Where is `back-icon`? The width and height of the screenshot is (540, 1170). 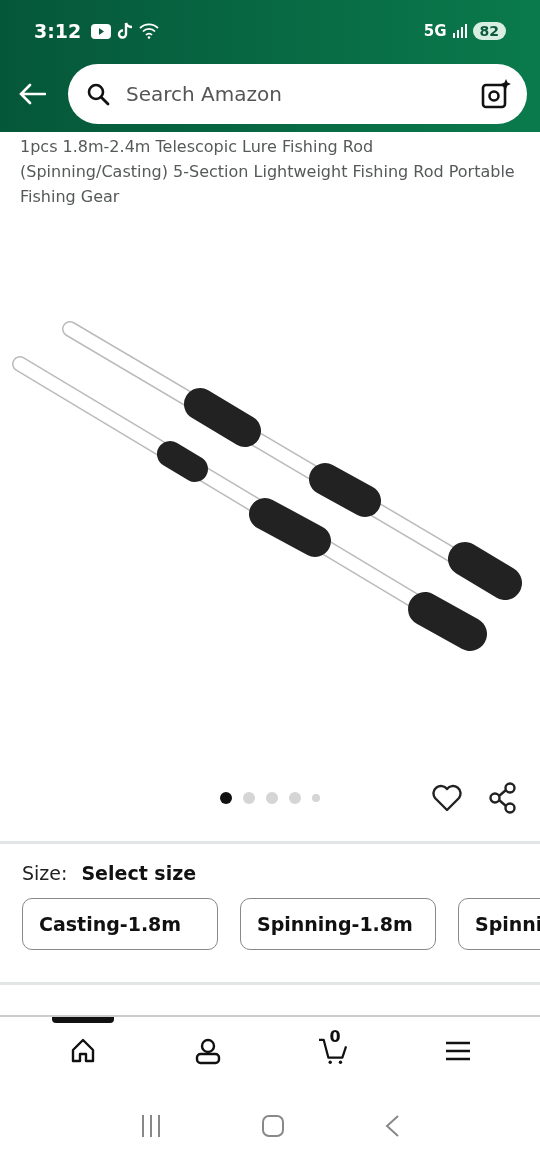
back-icon is located at coordinates (392, 1125).